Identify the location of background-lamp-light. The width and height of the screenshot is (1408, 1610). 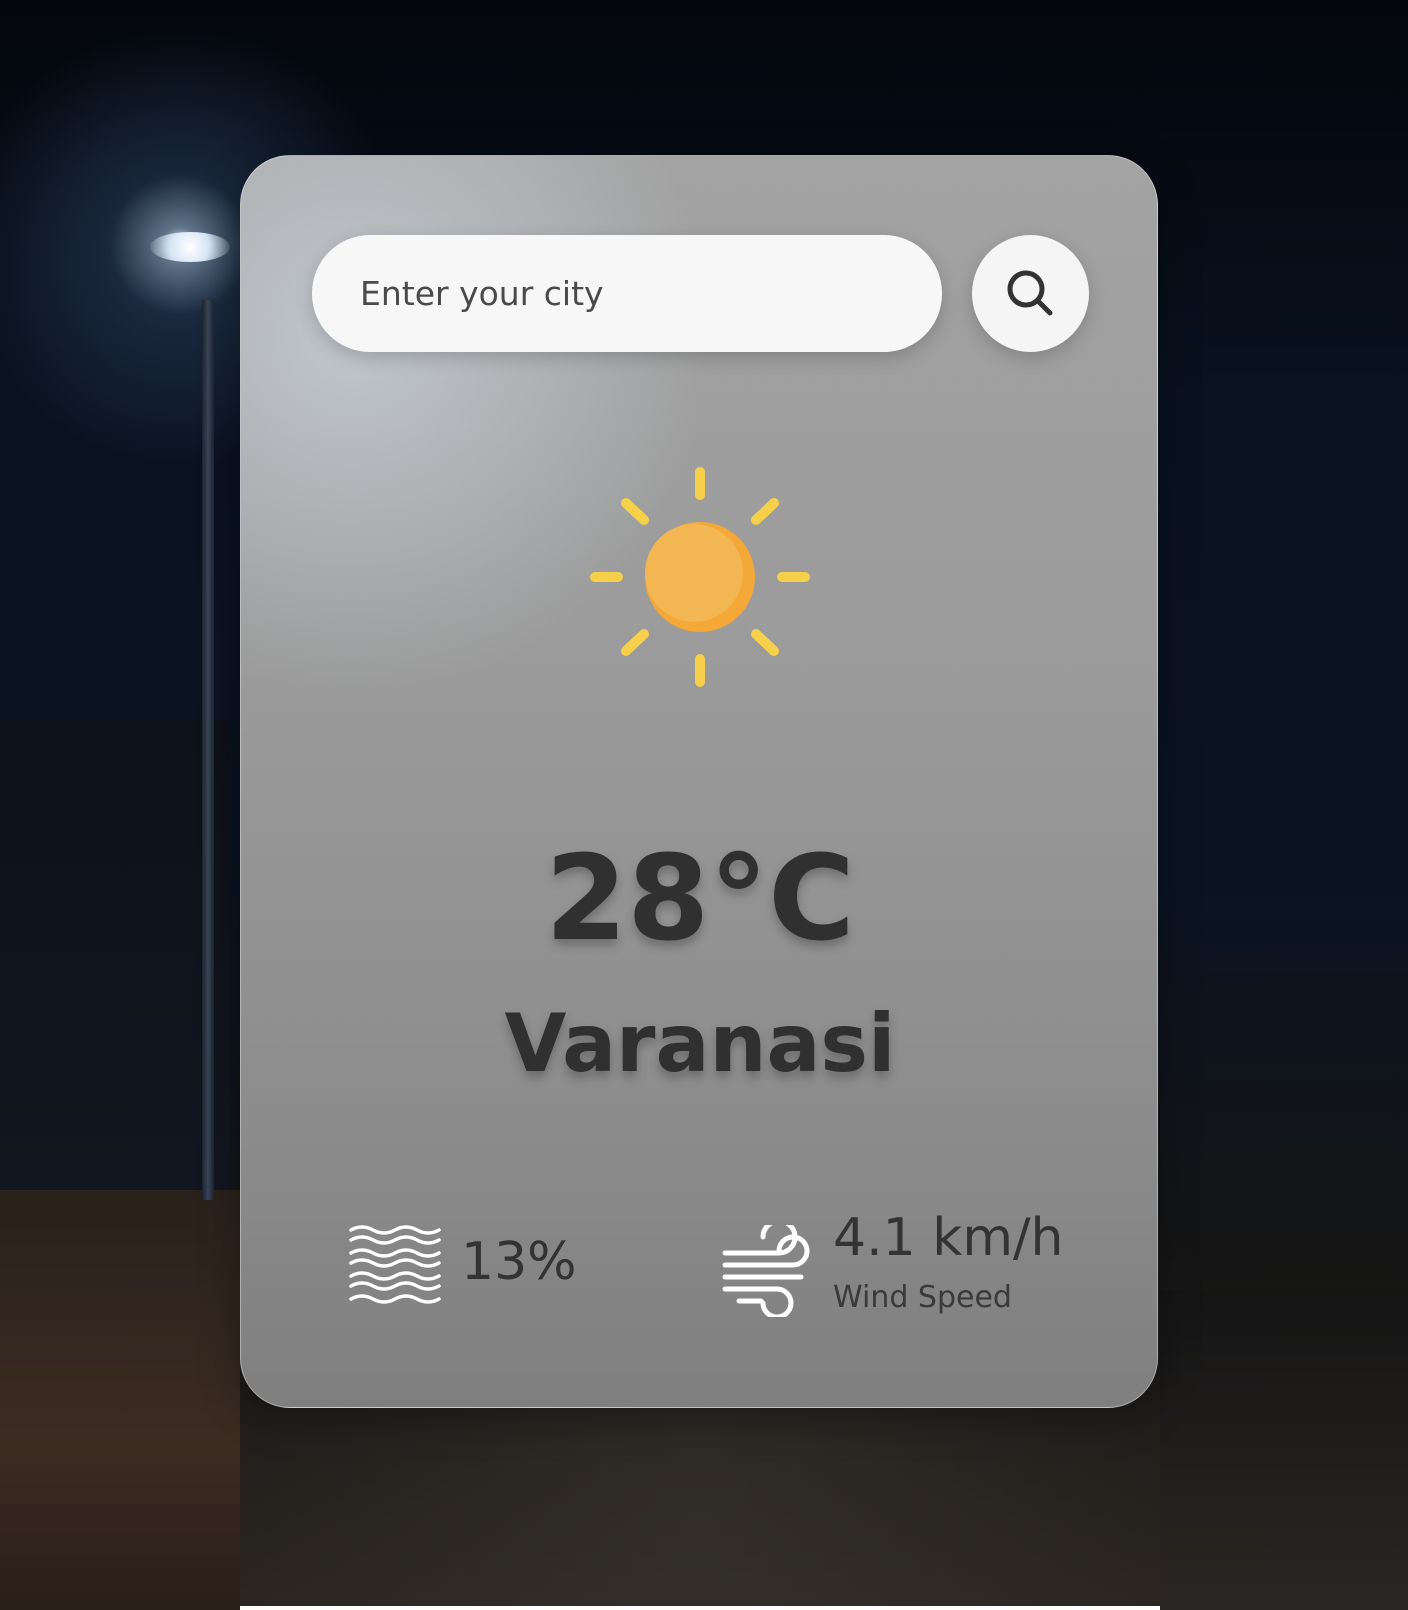
(190, 247).